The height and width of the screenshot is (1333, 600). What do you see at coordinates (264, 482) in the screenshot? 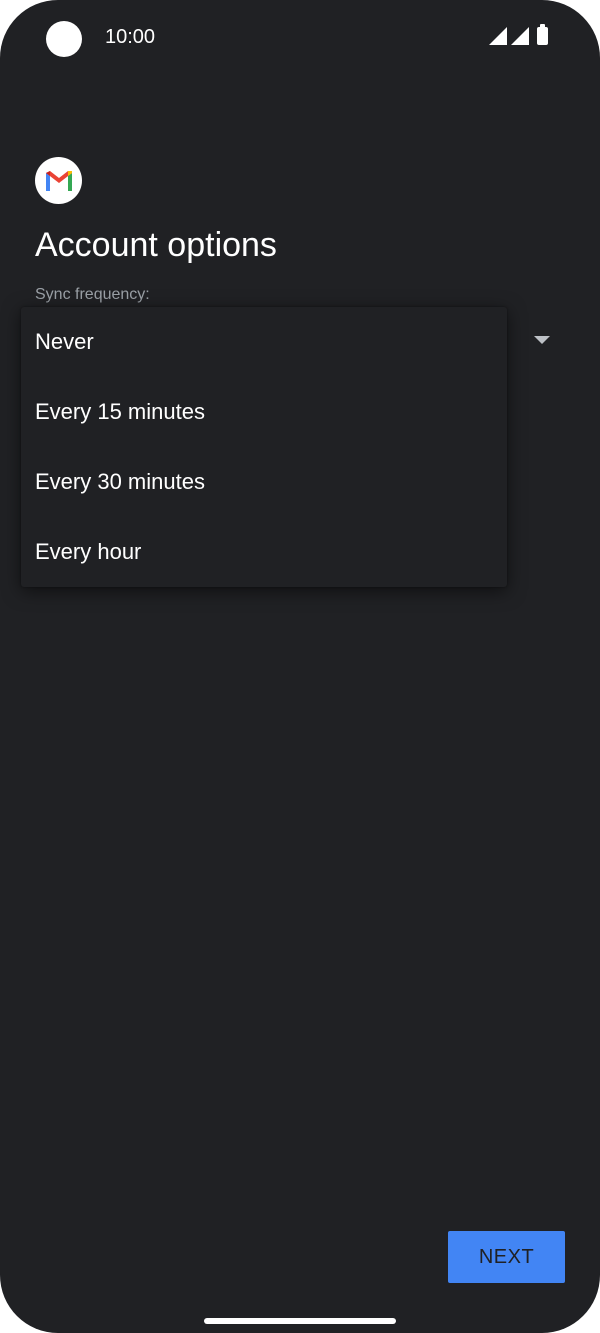
I see `menu-item-every-30-minutes: Every 30 minutes` at bounding box center [264, 482].